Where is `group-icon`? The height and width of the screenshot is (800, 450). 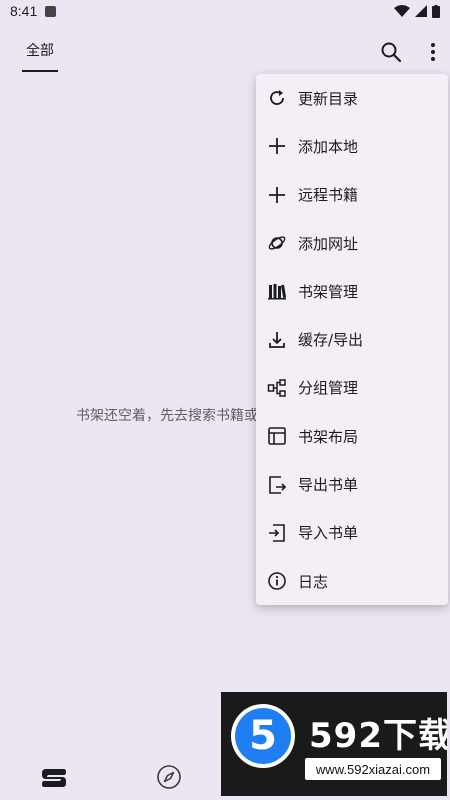
group-icon is located at coordinates (276, 388).